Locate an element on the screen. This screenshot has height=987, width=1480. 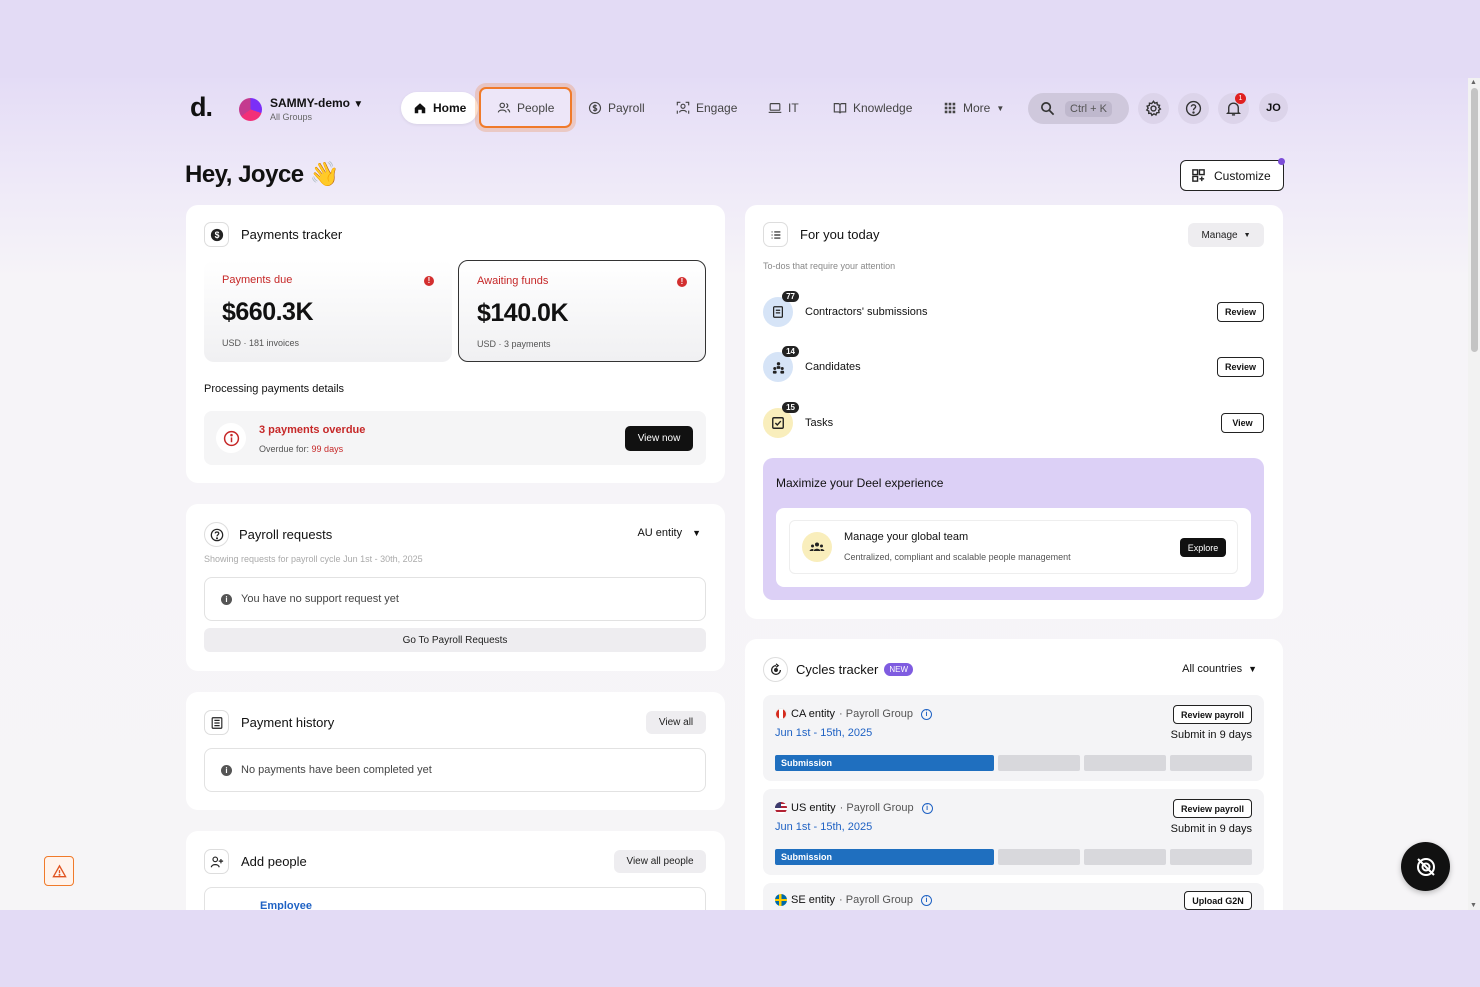
view-tasks-button: View is located at coordinates (1242, 423).